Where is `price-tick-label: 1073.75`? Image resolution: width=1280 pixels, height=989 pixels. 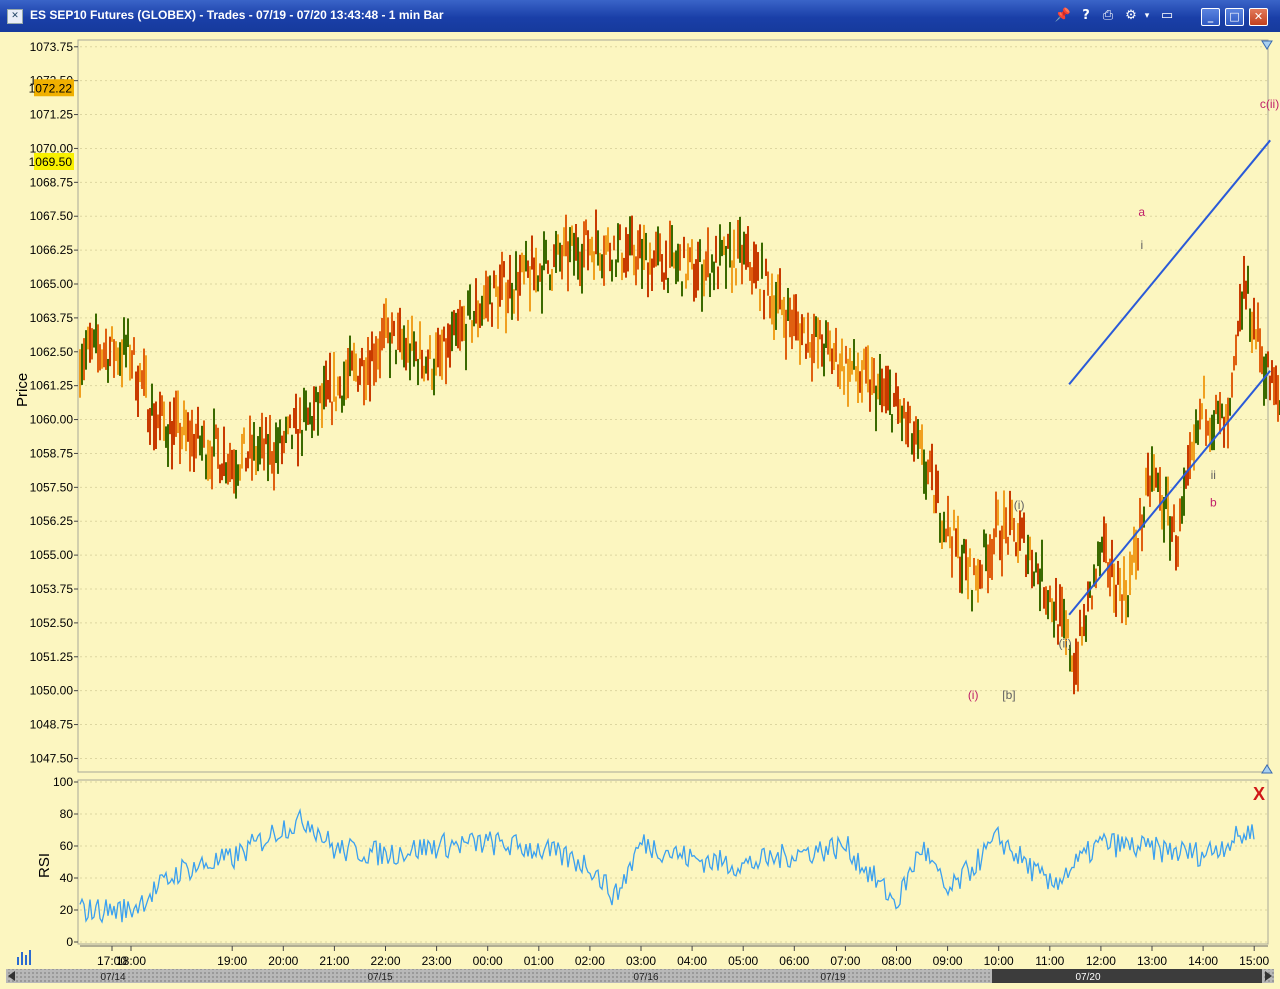 price-tick-label: 1073.75 is located at coordinates (52, 47).